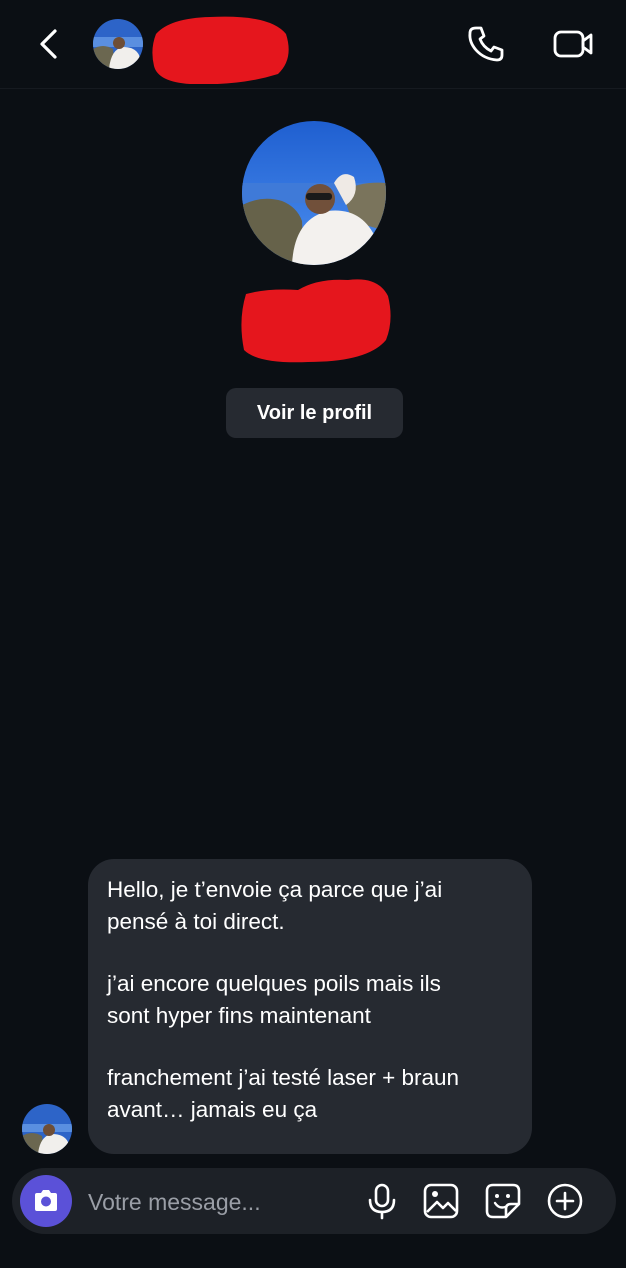 This screenshot has width=626, height=1268. I want to click on view-profile-button: Voir le profil, so click(314, 413).